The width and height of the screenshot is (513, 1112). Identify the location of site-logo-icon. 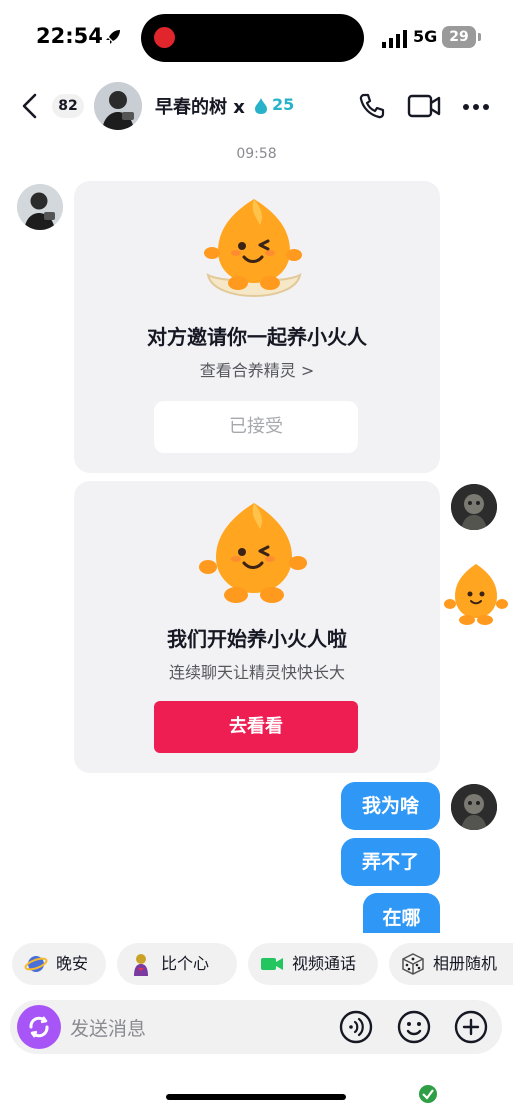
(428, 1094).